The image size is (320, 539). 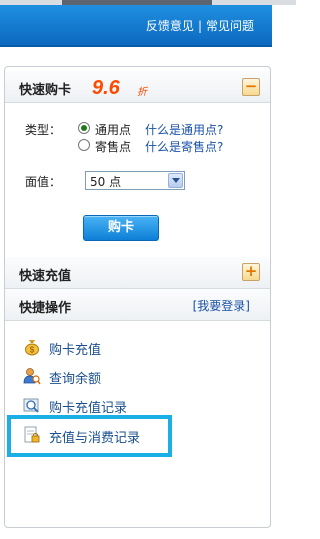 What do you see at coordinates (142, 92) in the screenshot?
I see `discount-unit: 折` at bounding box center [142, 92].